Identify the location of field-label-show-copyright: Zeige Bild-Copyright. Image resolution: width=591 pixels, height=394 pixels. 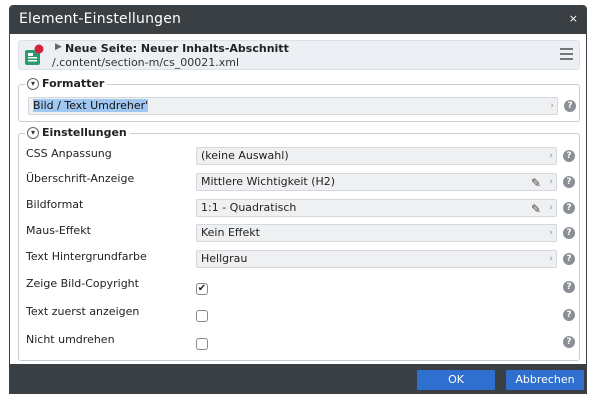
(82, 283).